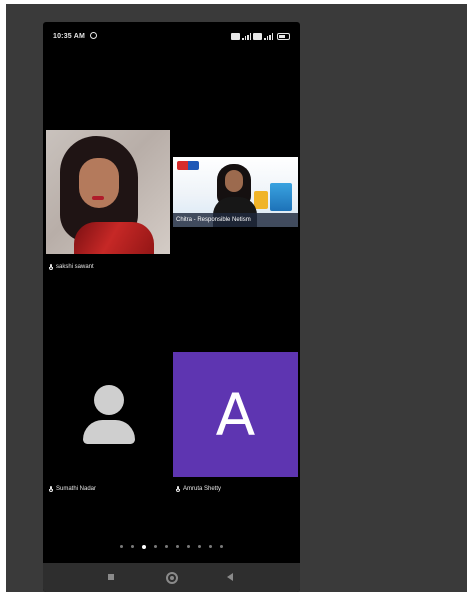 This screenshot has height=592, width=467. I want to click on participant-video-tile, so click(108, 192).